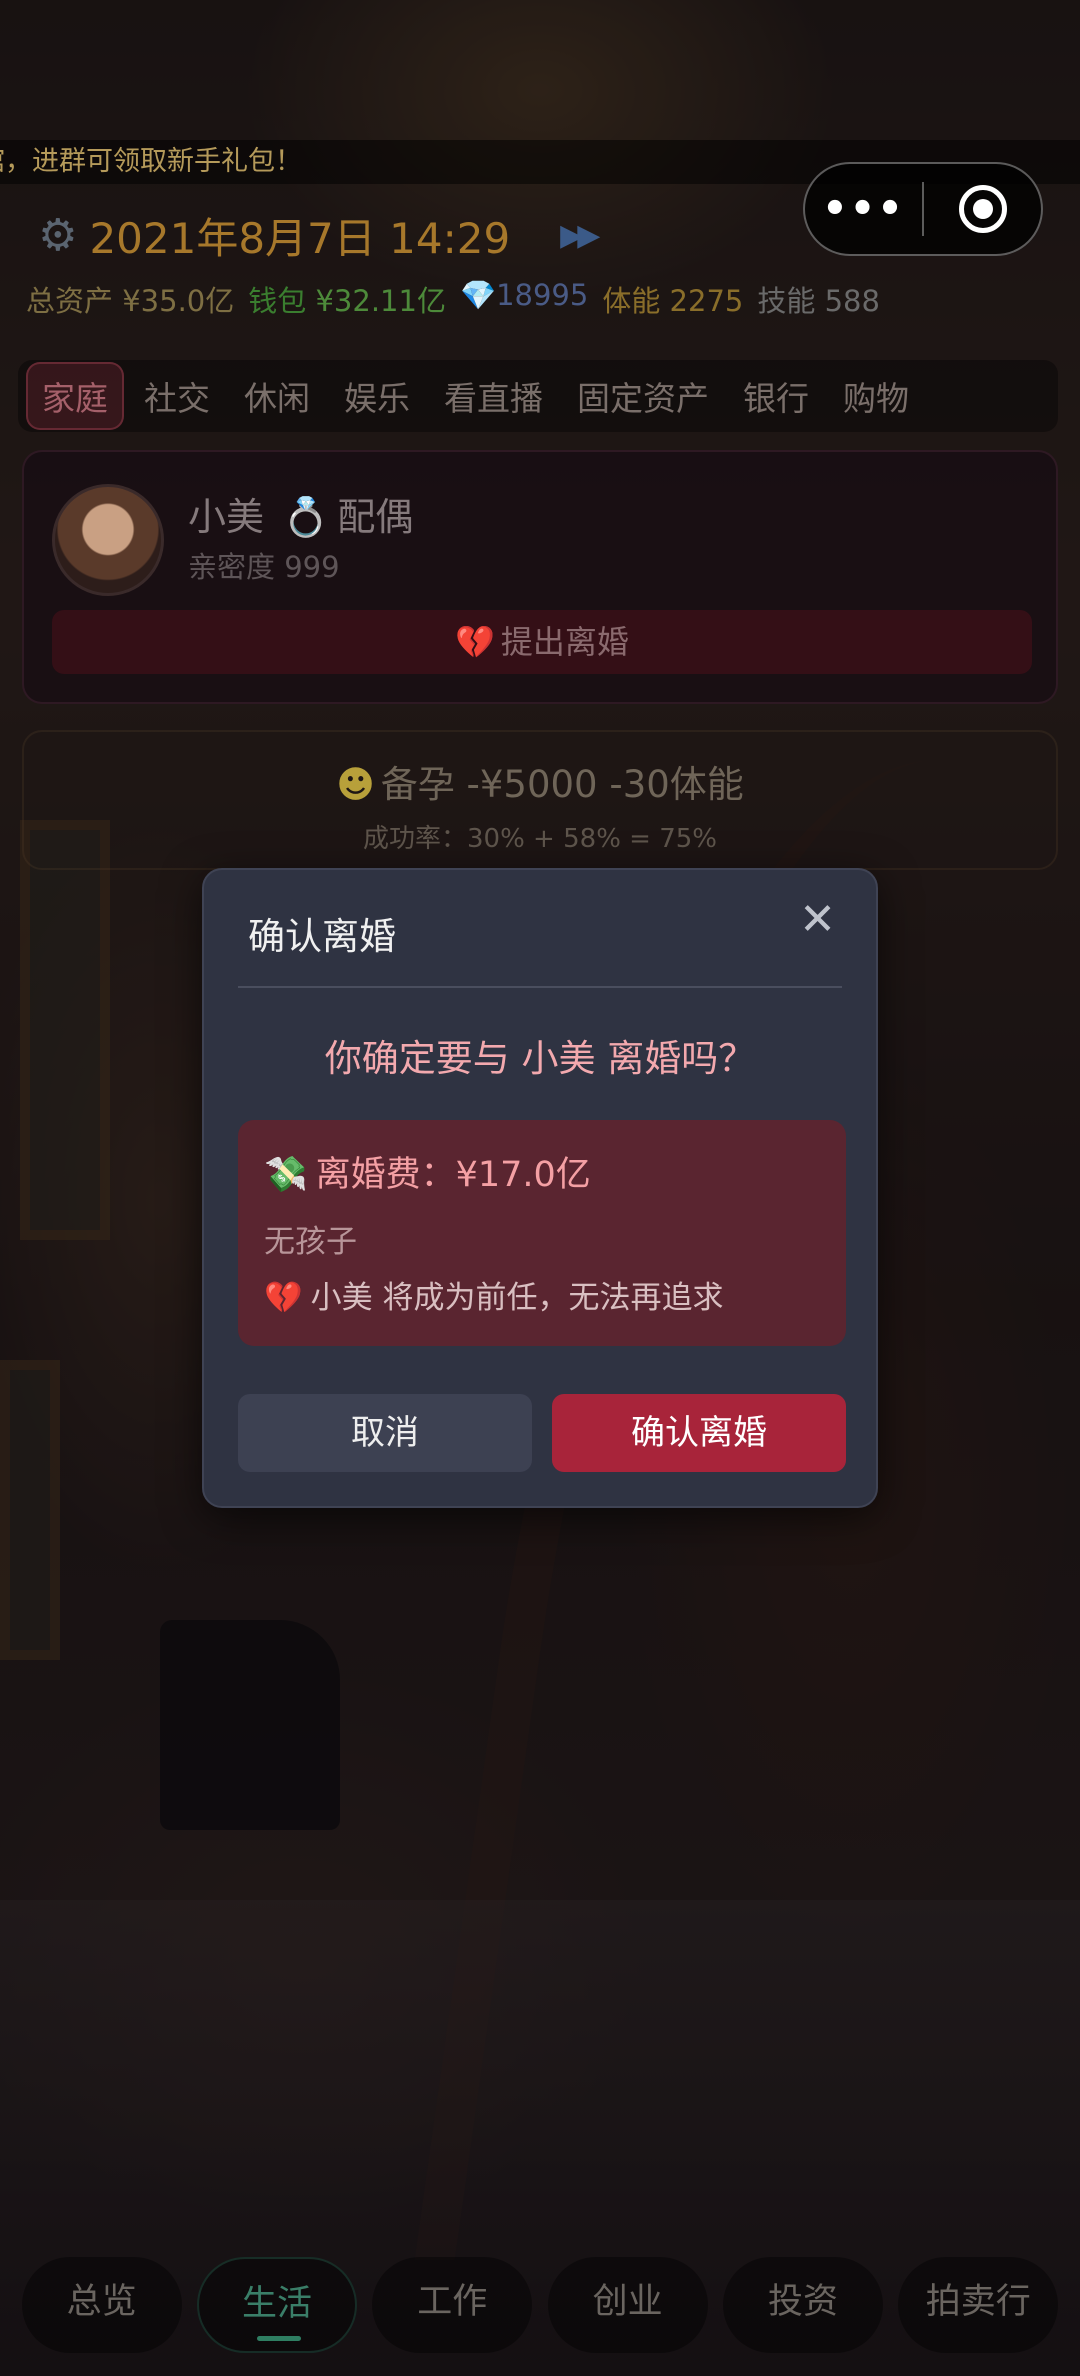 The width and height of the screenshot is (1080, 2376). Describe the element at coordinates (876, 396) in the screenshot. I see `tab-shopping: 购物` at that location.